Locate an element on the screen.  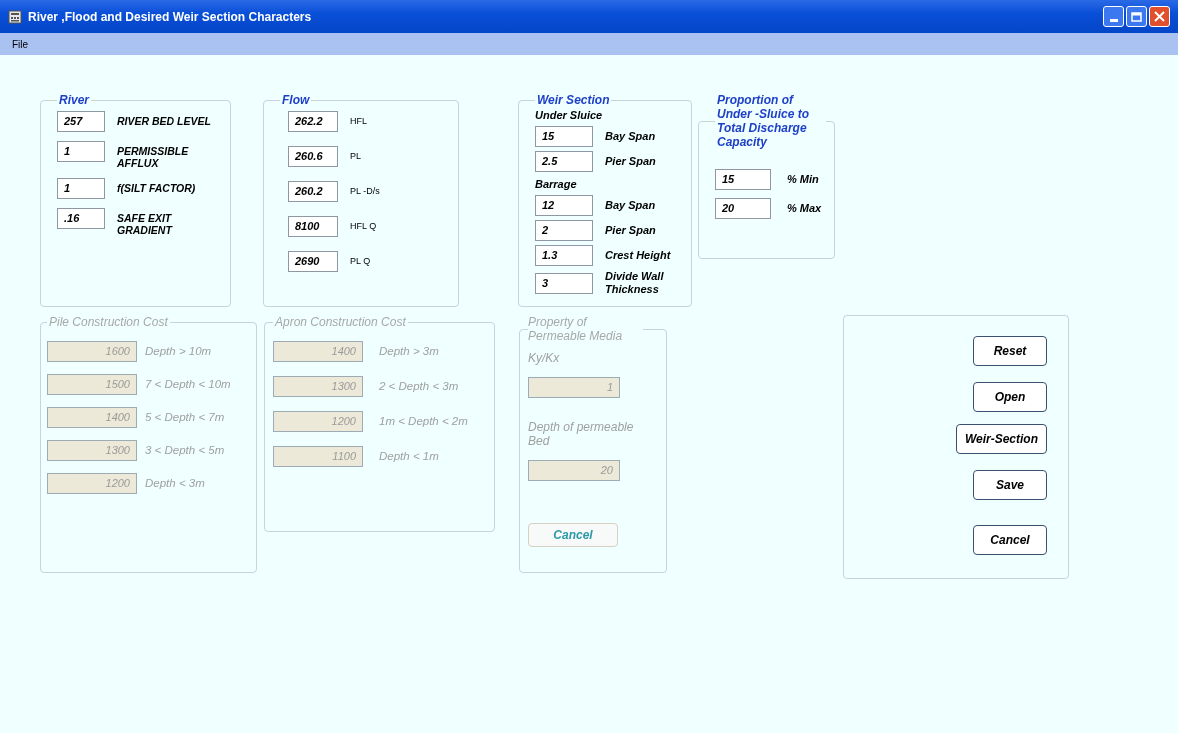
field-label: 2 < Depth < 3m is located at coordinates (419, 386).